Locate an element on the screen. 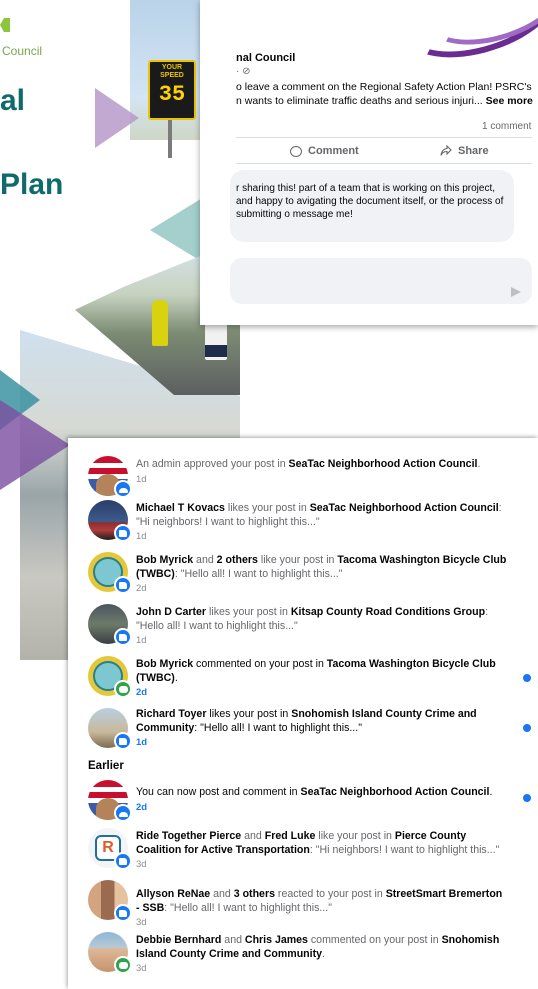 The image size is (538, 989). psrc-logo-icon is located at coordinates (5, 25).